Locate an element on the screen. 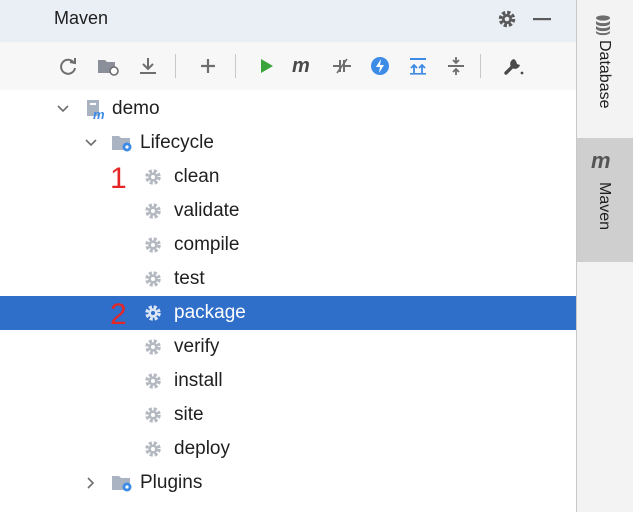 The image size is (633, 512). maven-tab-label: Maven is located at coordinates (604, 206).